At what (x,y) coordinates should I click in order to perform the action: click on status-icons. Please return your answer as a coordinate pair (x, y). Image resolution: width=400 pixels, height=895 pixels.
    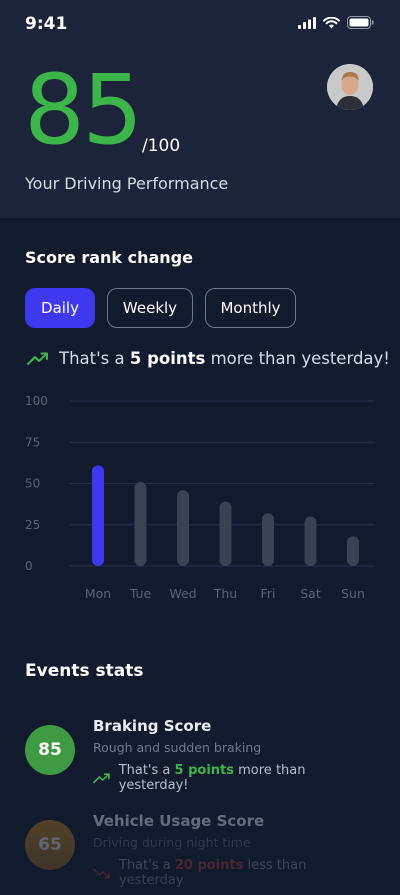
    Looking at the image, I should click on (336, 22).